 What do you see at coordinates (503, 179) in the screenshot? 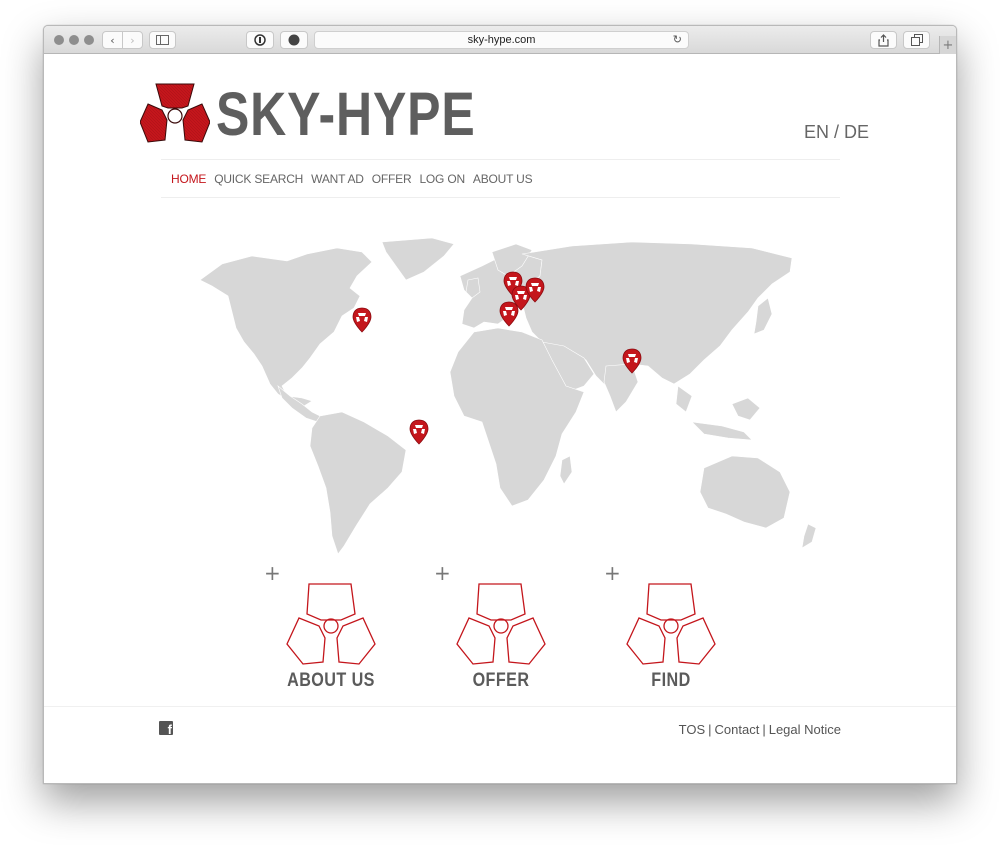
I see `nav-item-about-us: ABOUT US` at bounding box center [503, 179].